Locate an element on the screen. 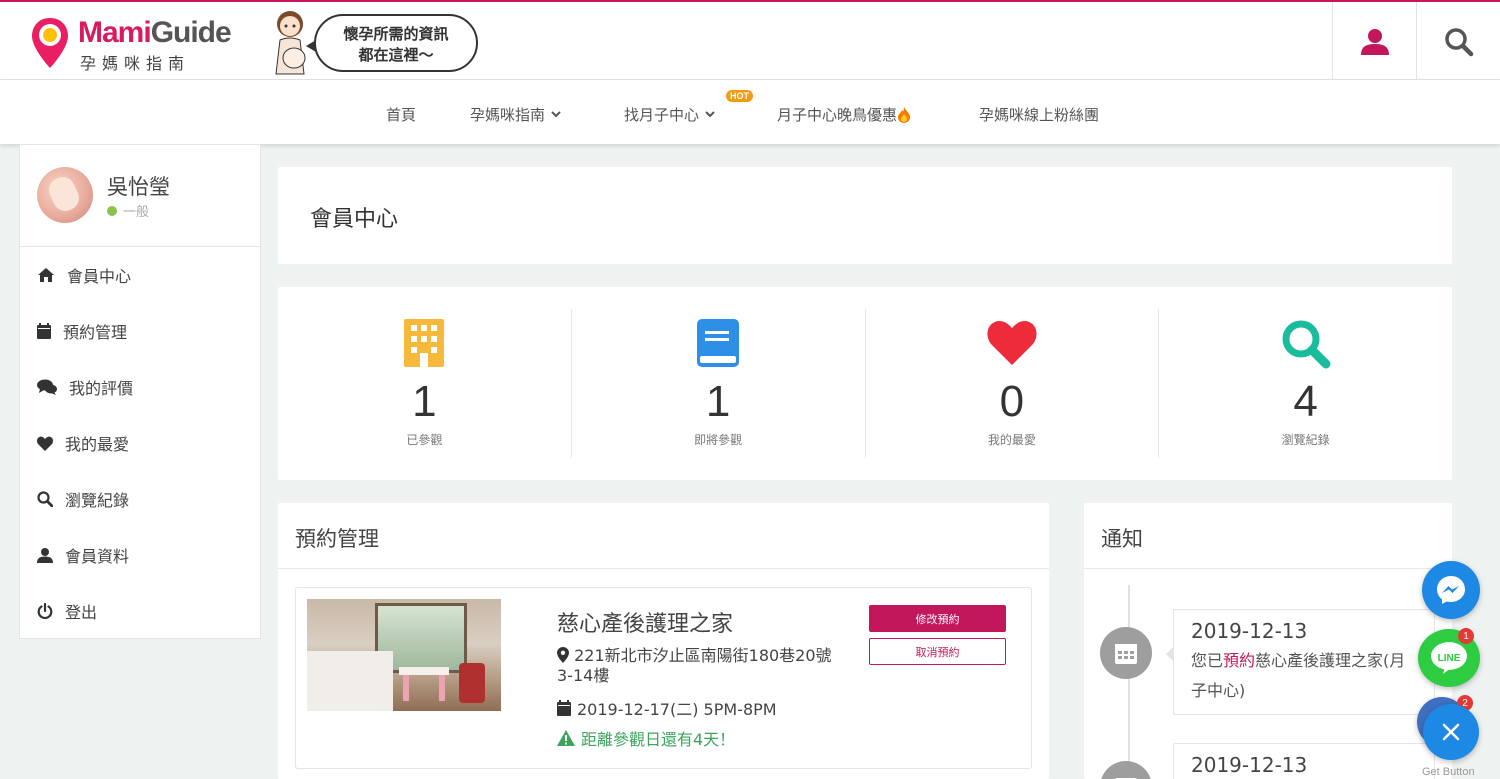  nav-guide: 孕媽咪指南 is located at coordinates (515, 114).